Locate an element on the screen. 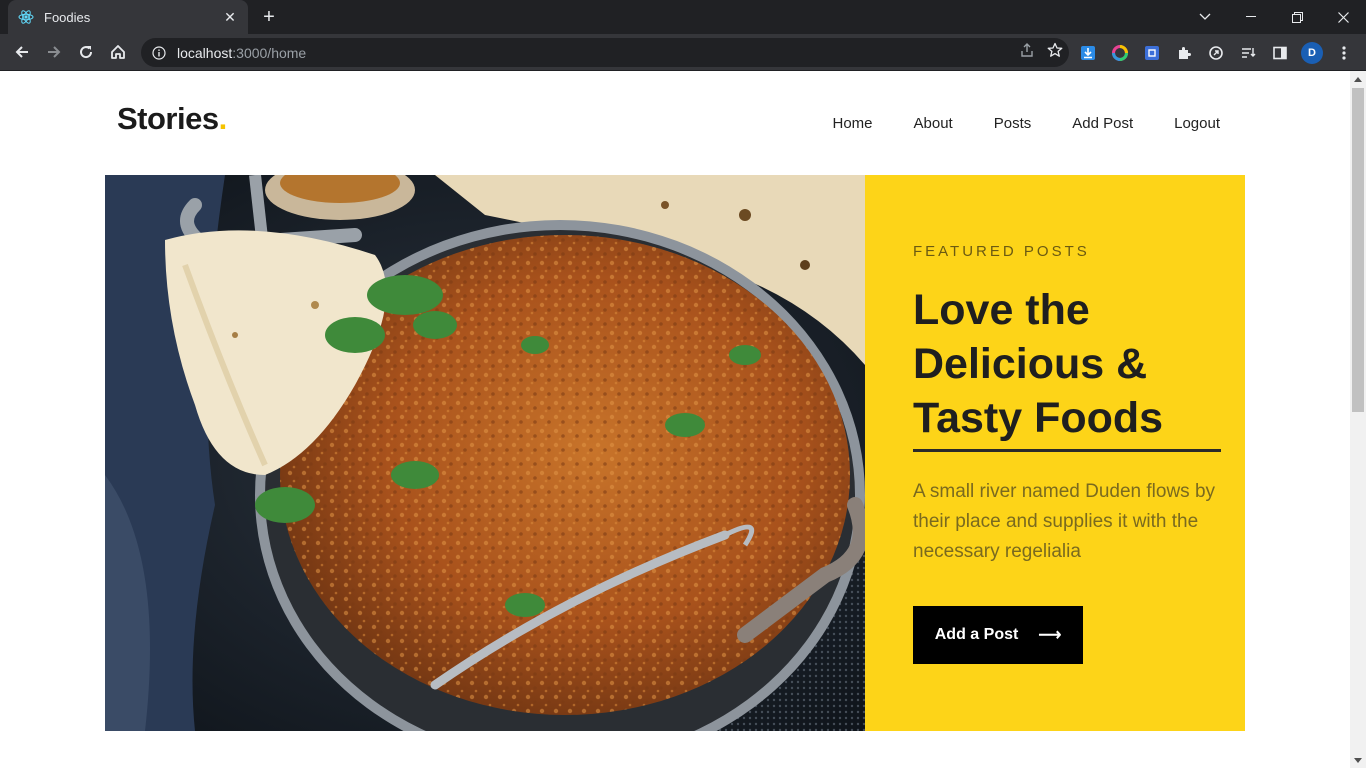 The image size is (1366, 768). featured-eyebrow: FEATURED POSTS is located at coordinates (1001, 251).